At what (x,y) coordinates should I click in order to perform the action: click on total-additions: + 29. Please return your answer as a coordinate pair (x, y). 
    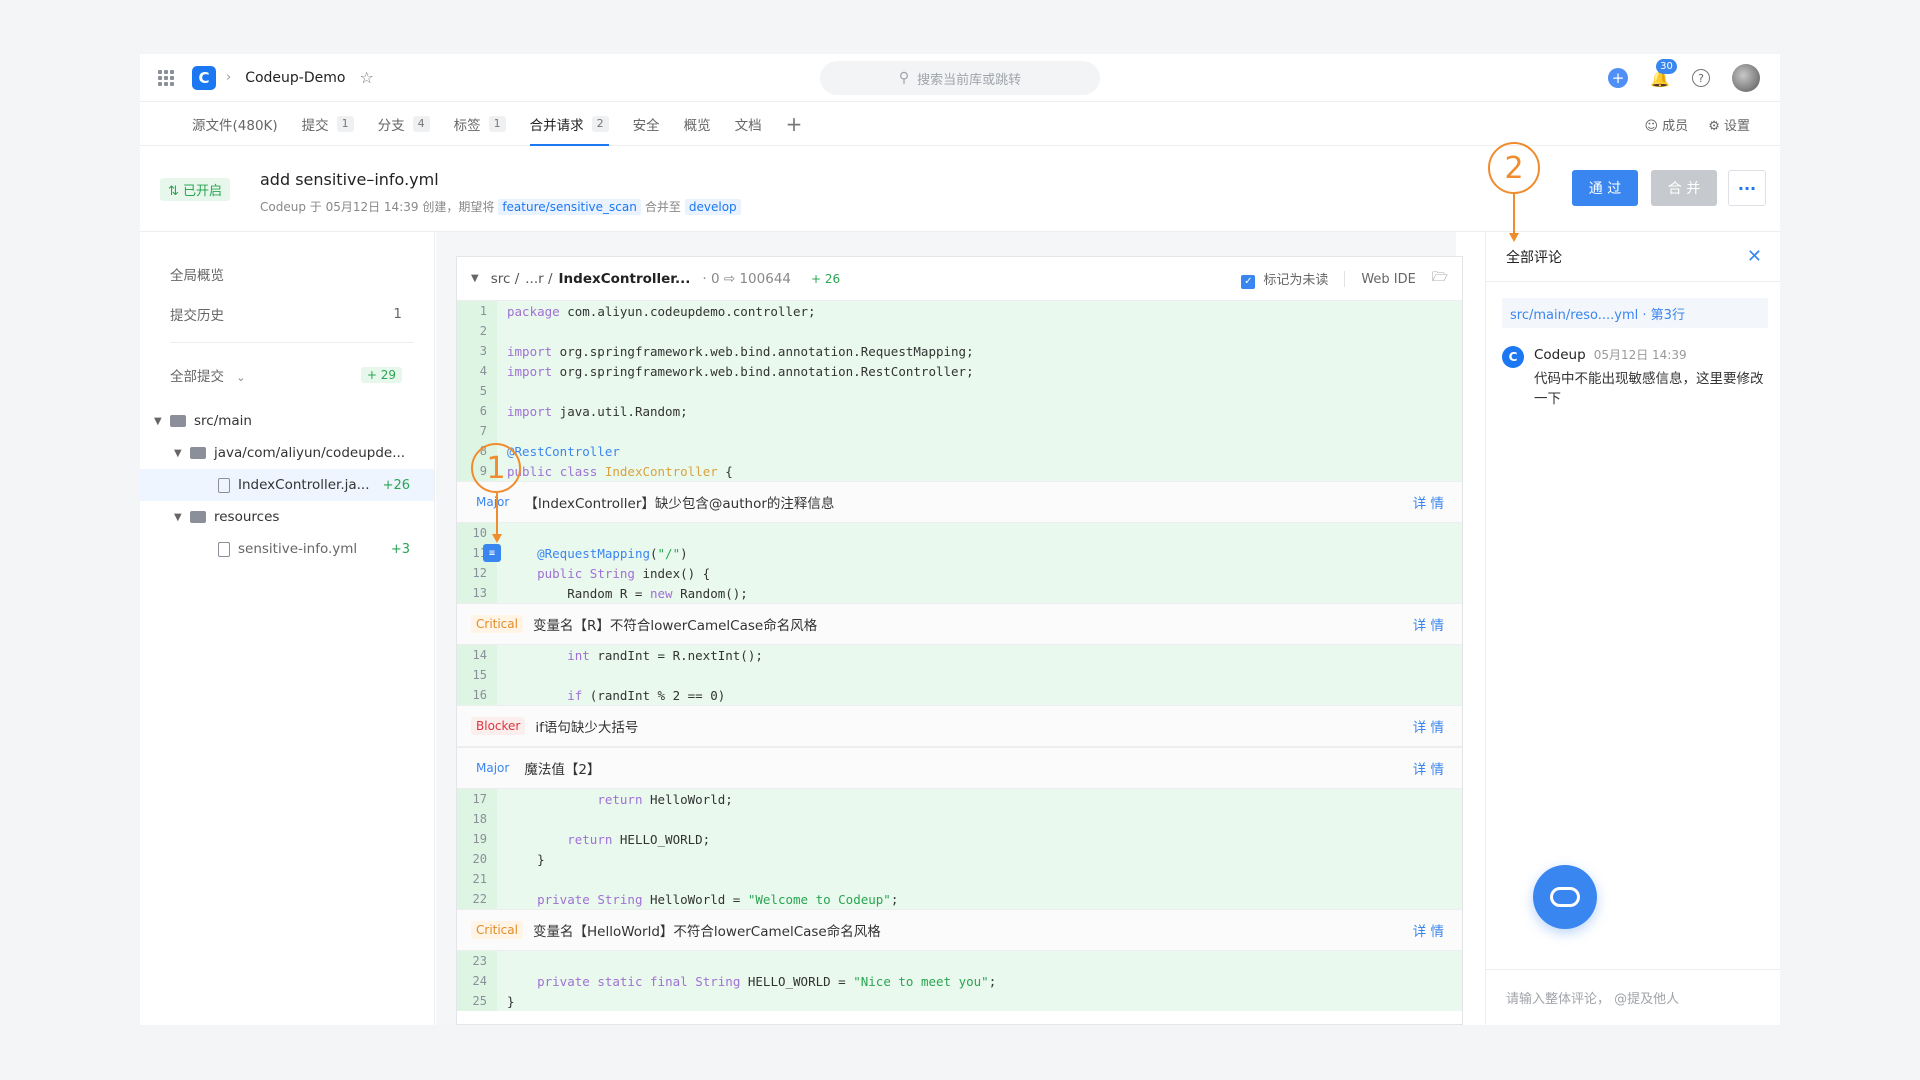
    Looking at the image, I should click on (381, 375).